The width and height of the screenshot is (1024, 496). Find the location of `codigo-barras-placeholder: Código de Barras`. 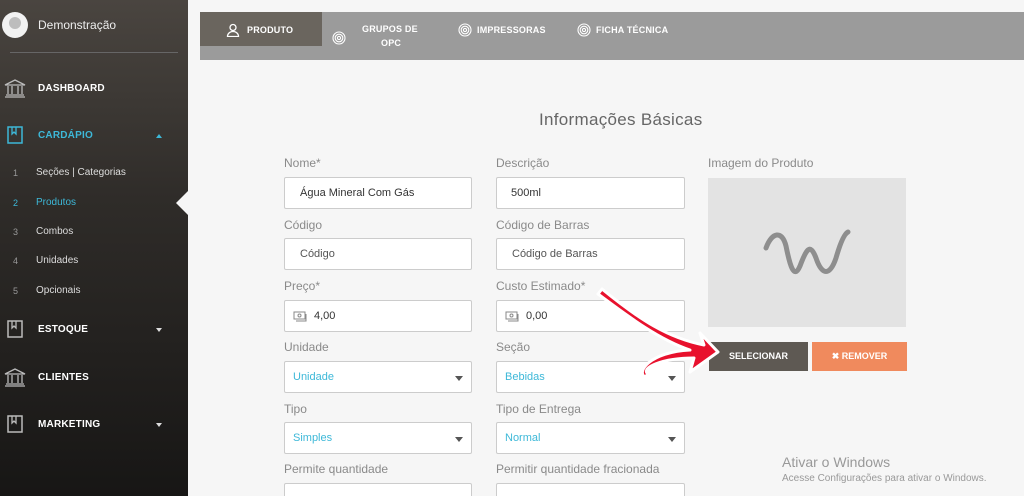

codigo-barras-placeholder: Código de Barras is located at coordinates (555, 254).